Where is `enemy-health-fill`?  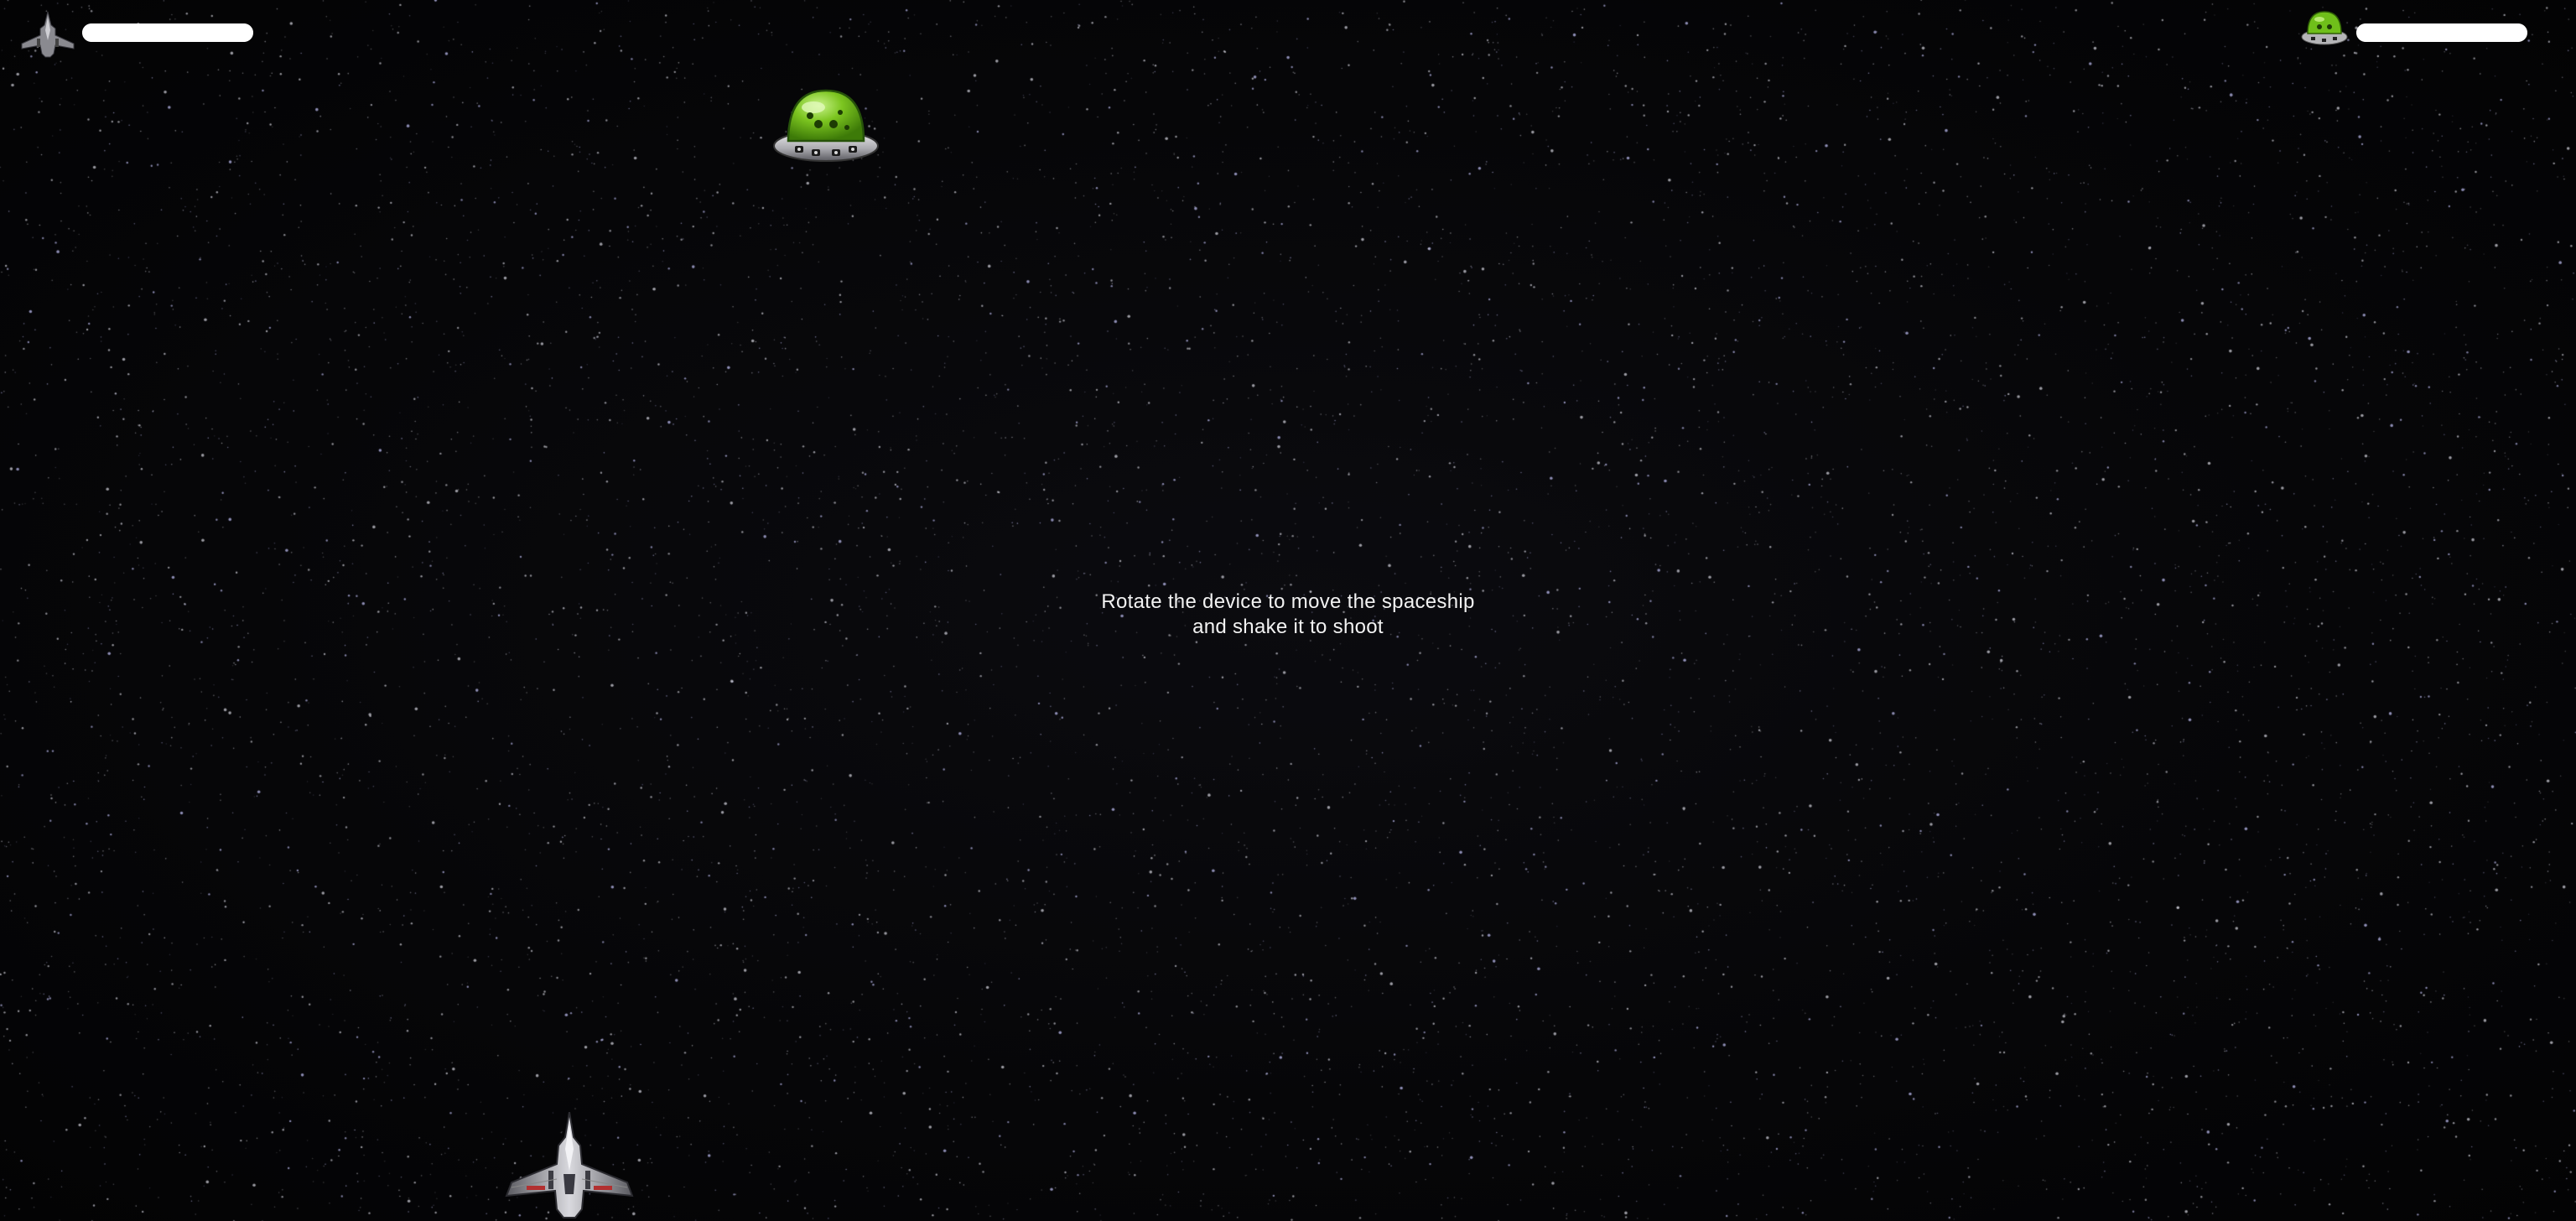 enemy-health-fill is located at coordinates (2441, 32).